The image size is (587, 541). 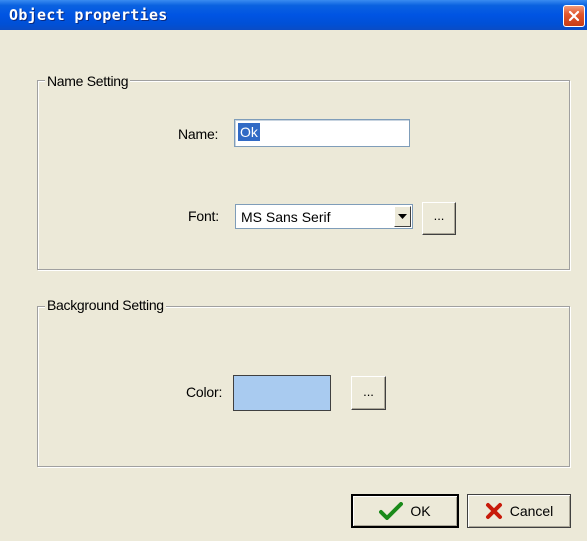 I want to click on name-input-value: Ok, so click(x=249, y=132).